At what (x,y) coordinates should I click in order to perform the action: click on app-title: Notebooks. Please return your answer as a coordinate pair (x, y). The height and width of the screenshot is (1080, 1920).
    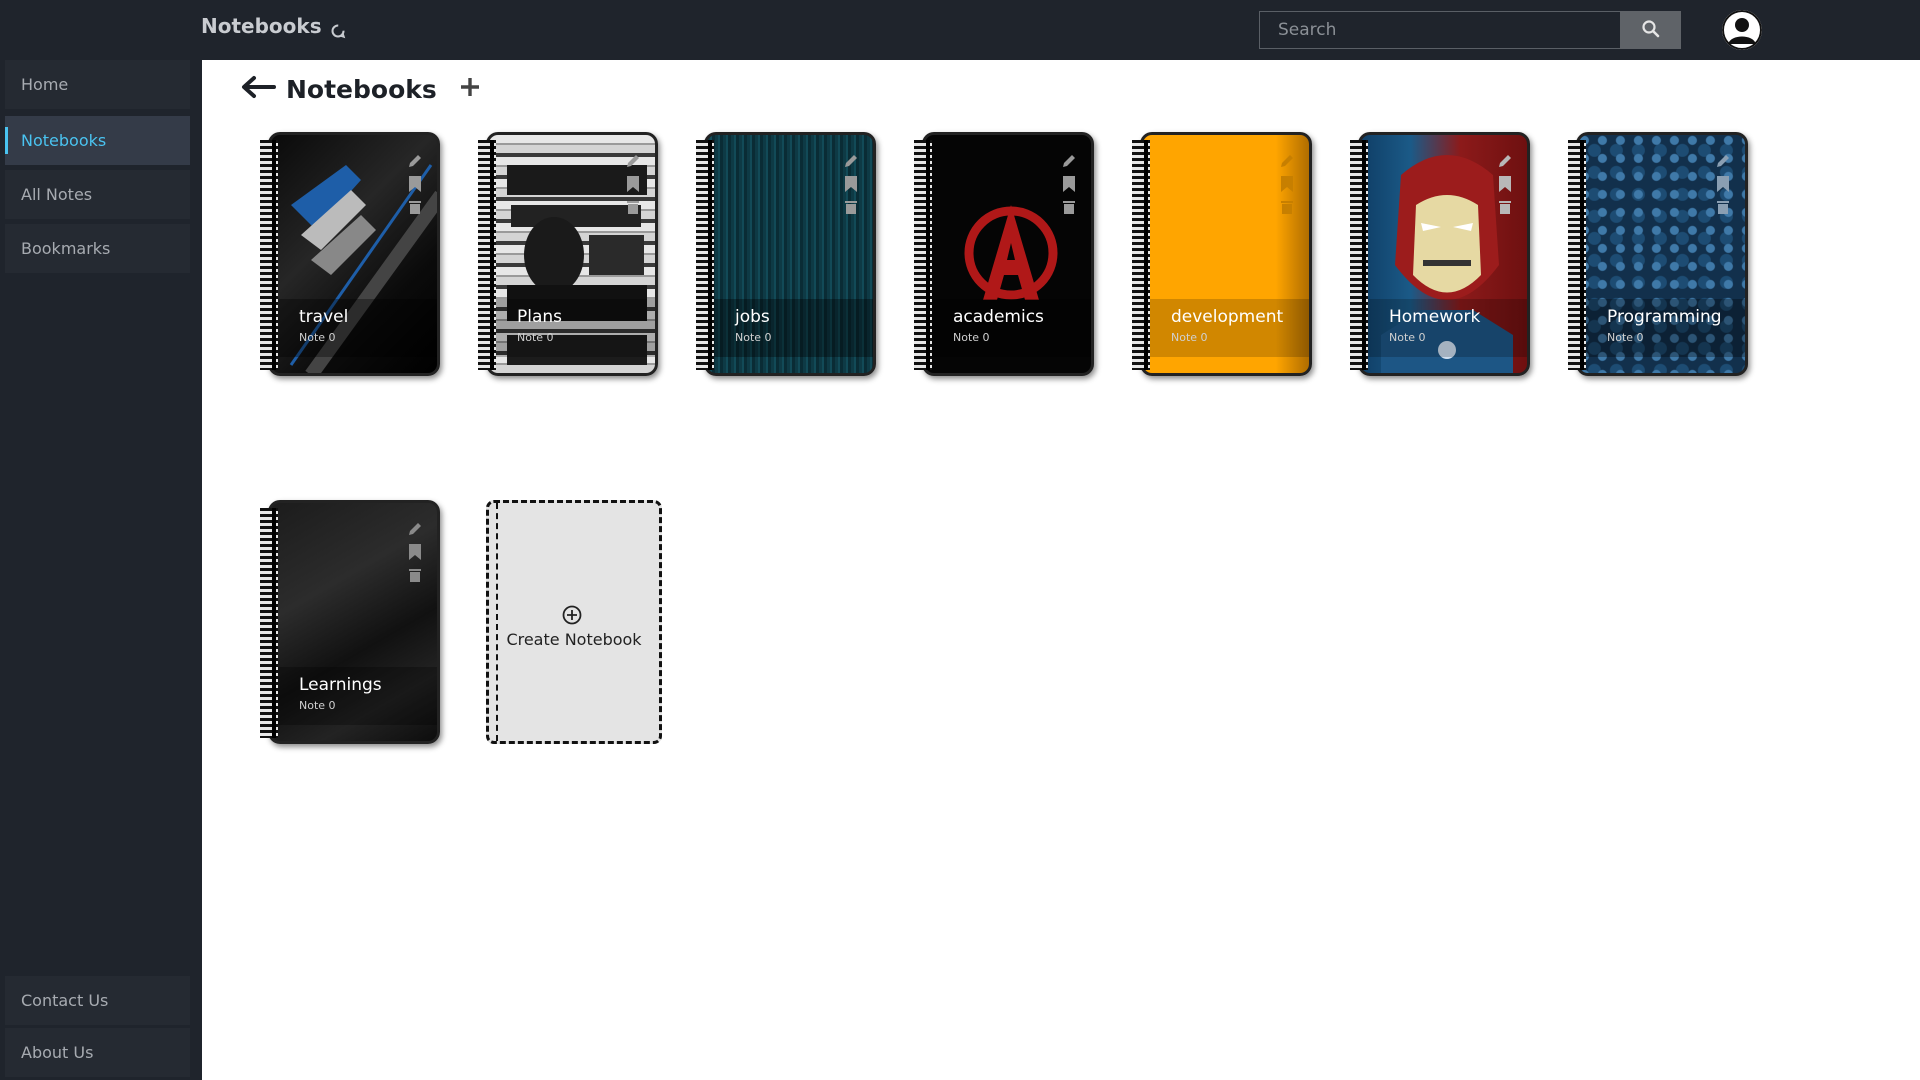
    Looking at the image, I should click on (261, 26).